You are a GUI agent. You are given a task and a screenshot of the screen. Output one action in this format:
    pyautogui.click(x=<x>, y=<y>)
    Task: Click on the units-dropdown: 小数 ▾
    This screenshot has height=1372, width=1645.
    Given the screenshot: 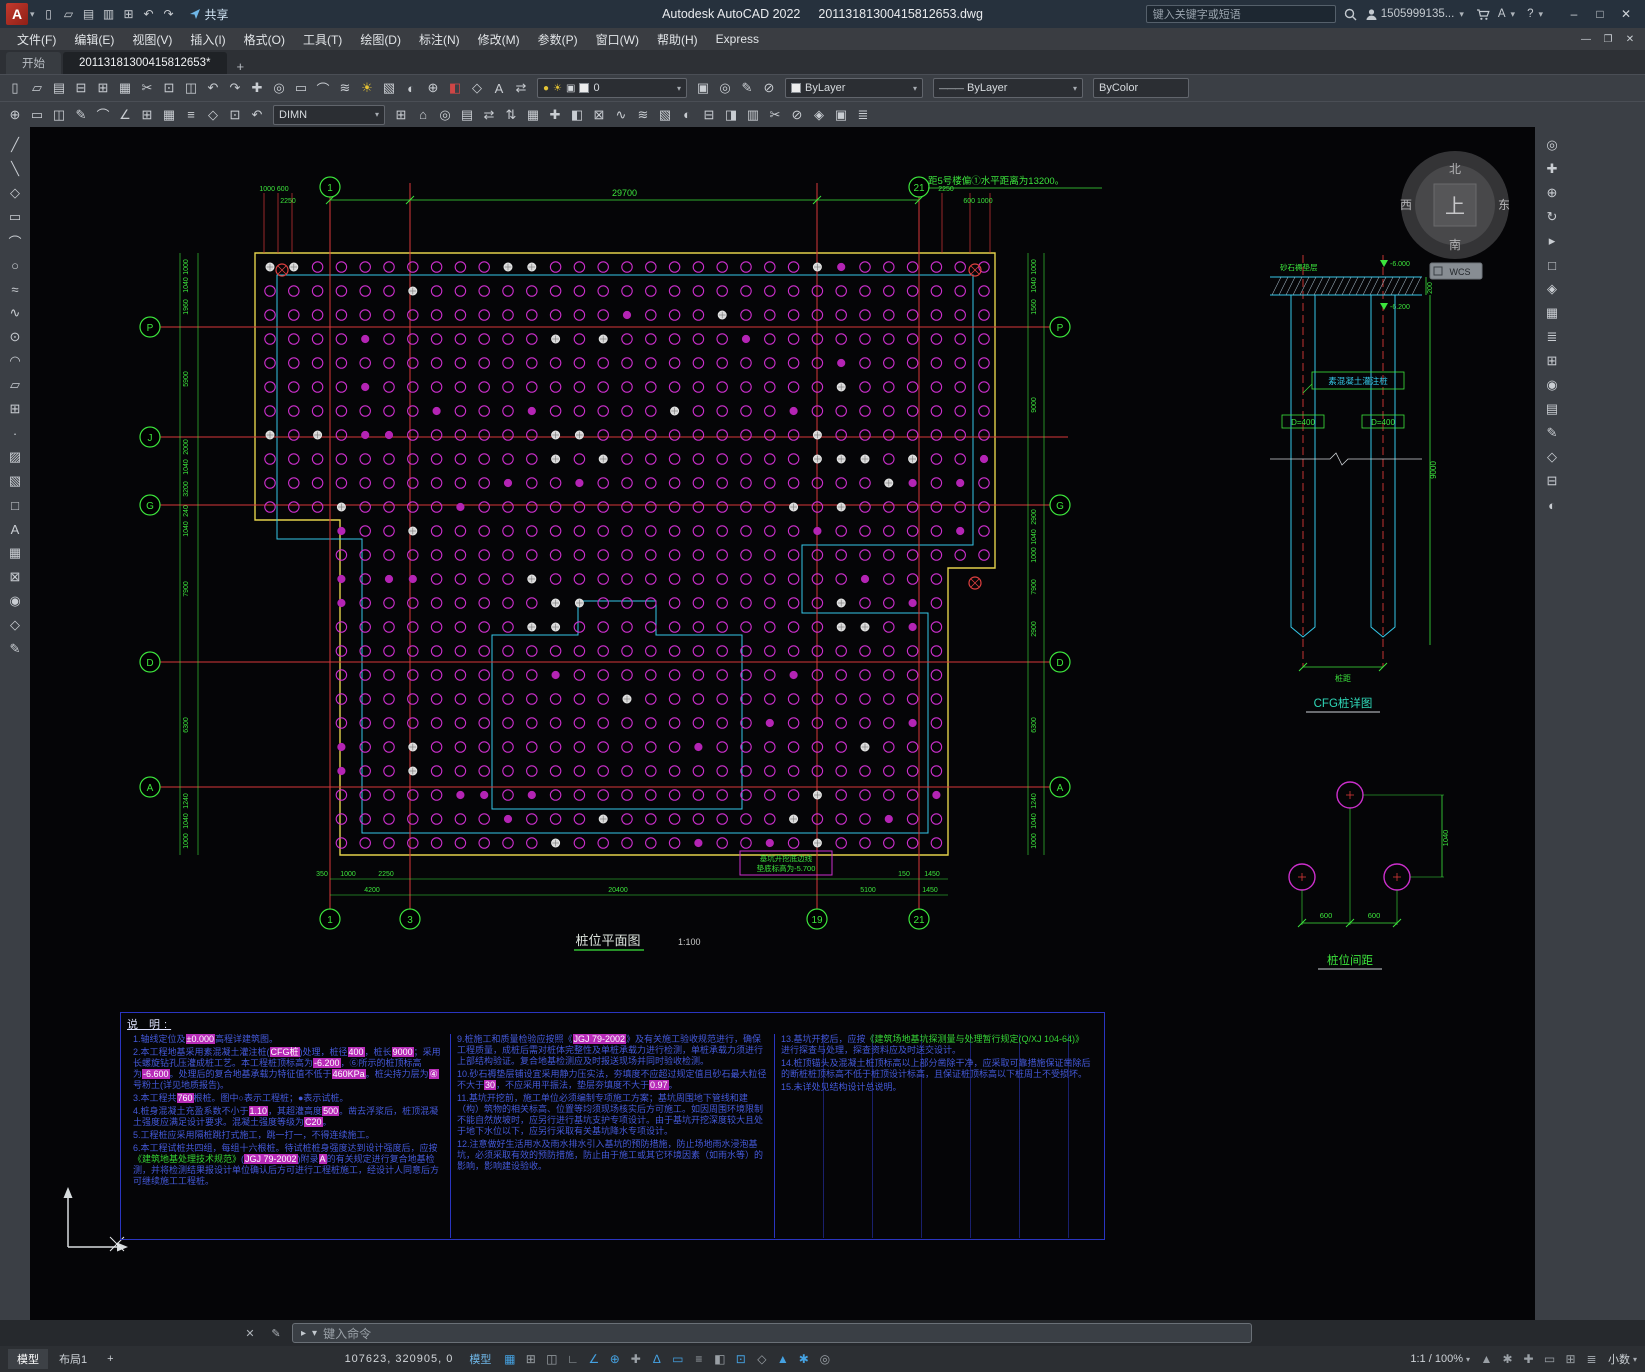 What is the action you would take?
    pyautogui.click(x=1622, y=1359)
    